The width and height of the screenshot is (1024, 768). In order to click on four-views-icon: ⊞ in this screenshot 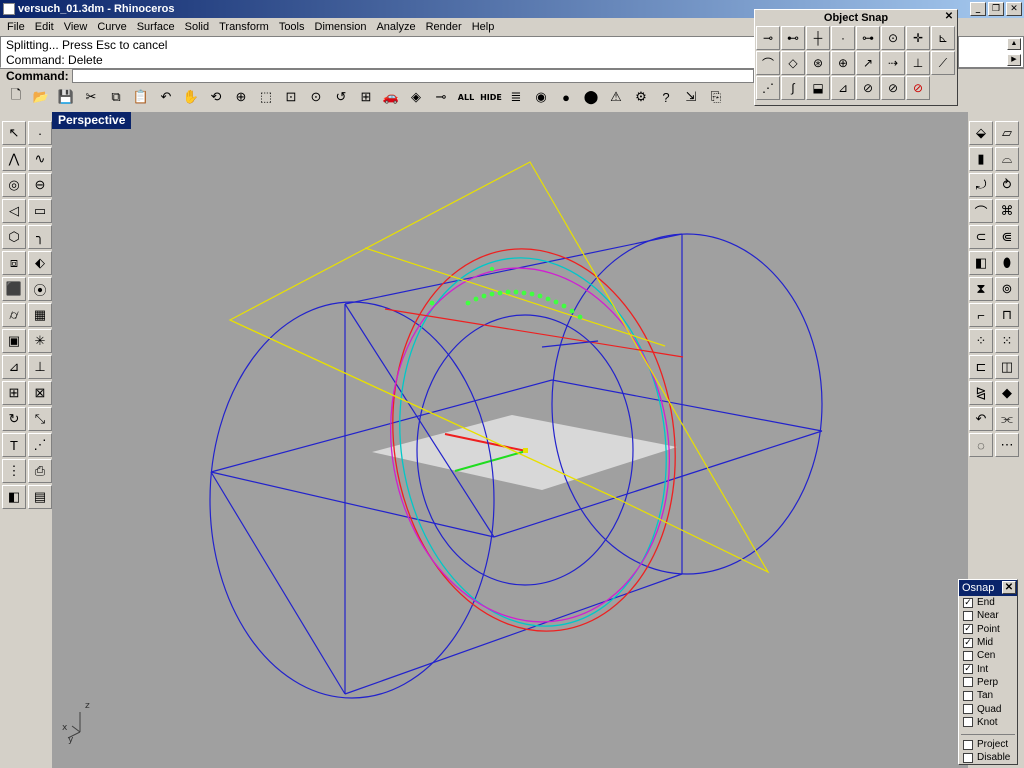, I will do `click(366, 97)`.